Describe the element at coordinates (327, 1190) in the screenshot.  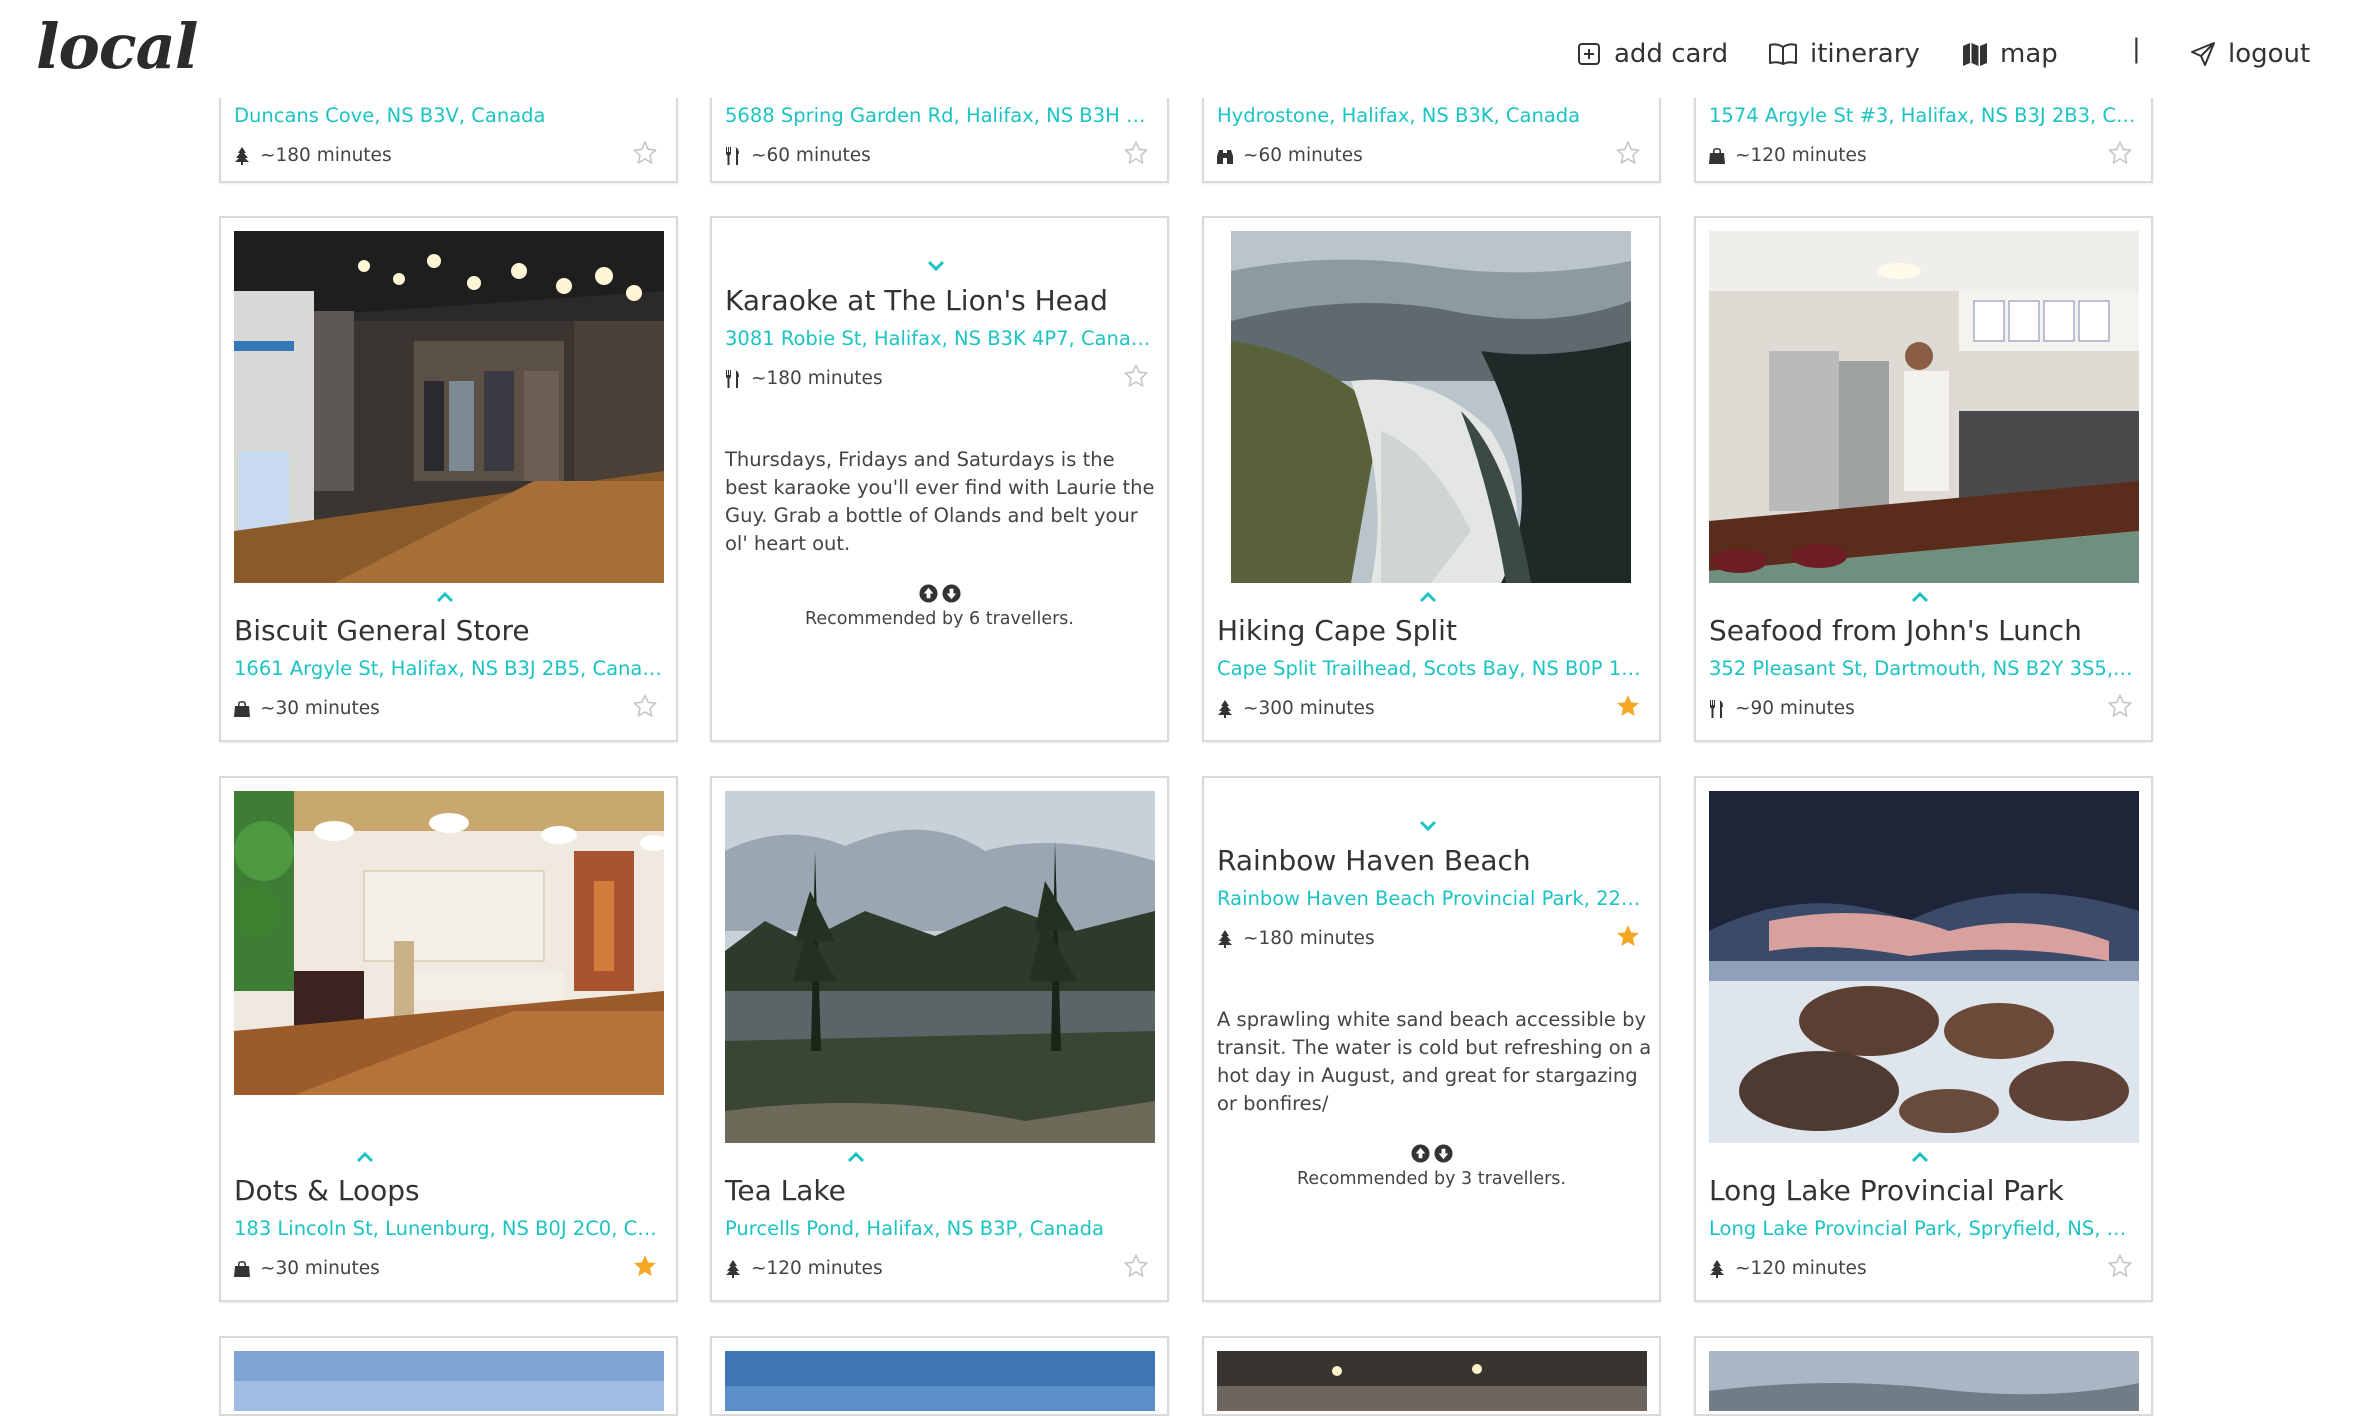
I see `card-title: Dots & Loops` at that location.